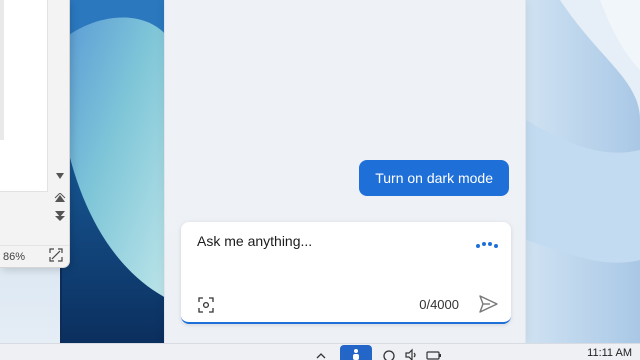 This screenshot has width=640, height=360. Describe the element at coordinates (488, 304) in the screenshot. I see `send-icon` at that location.